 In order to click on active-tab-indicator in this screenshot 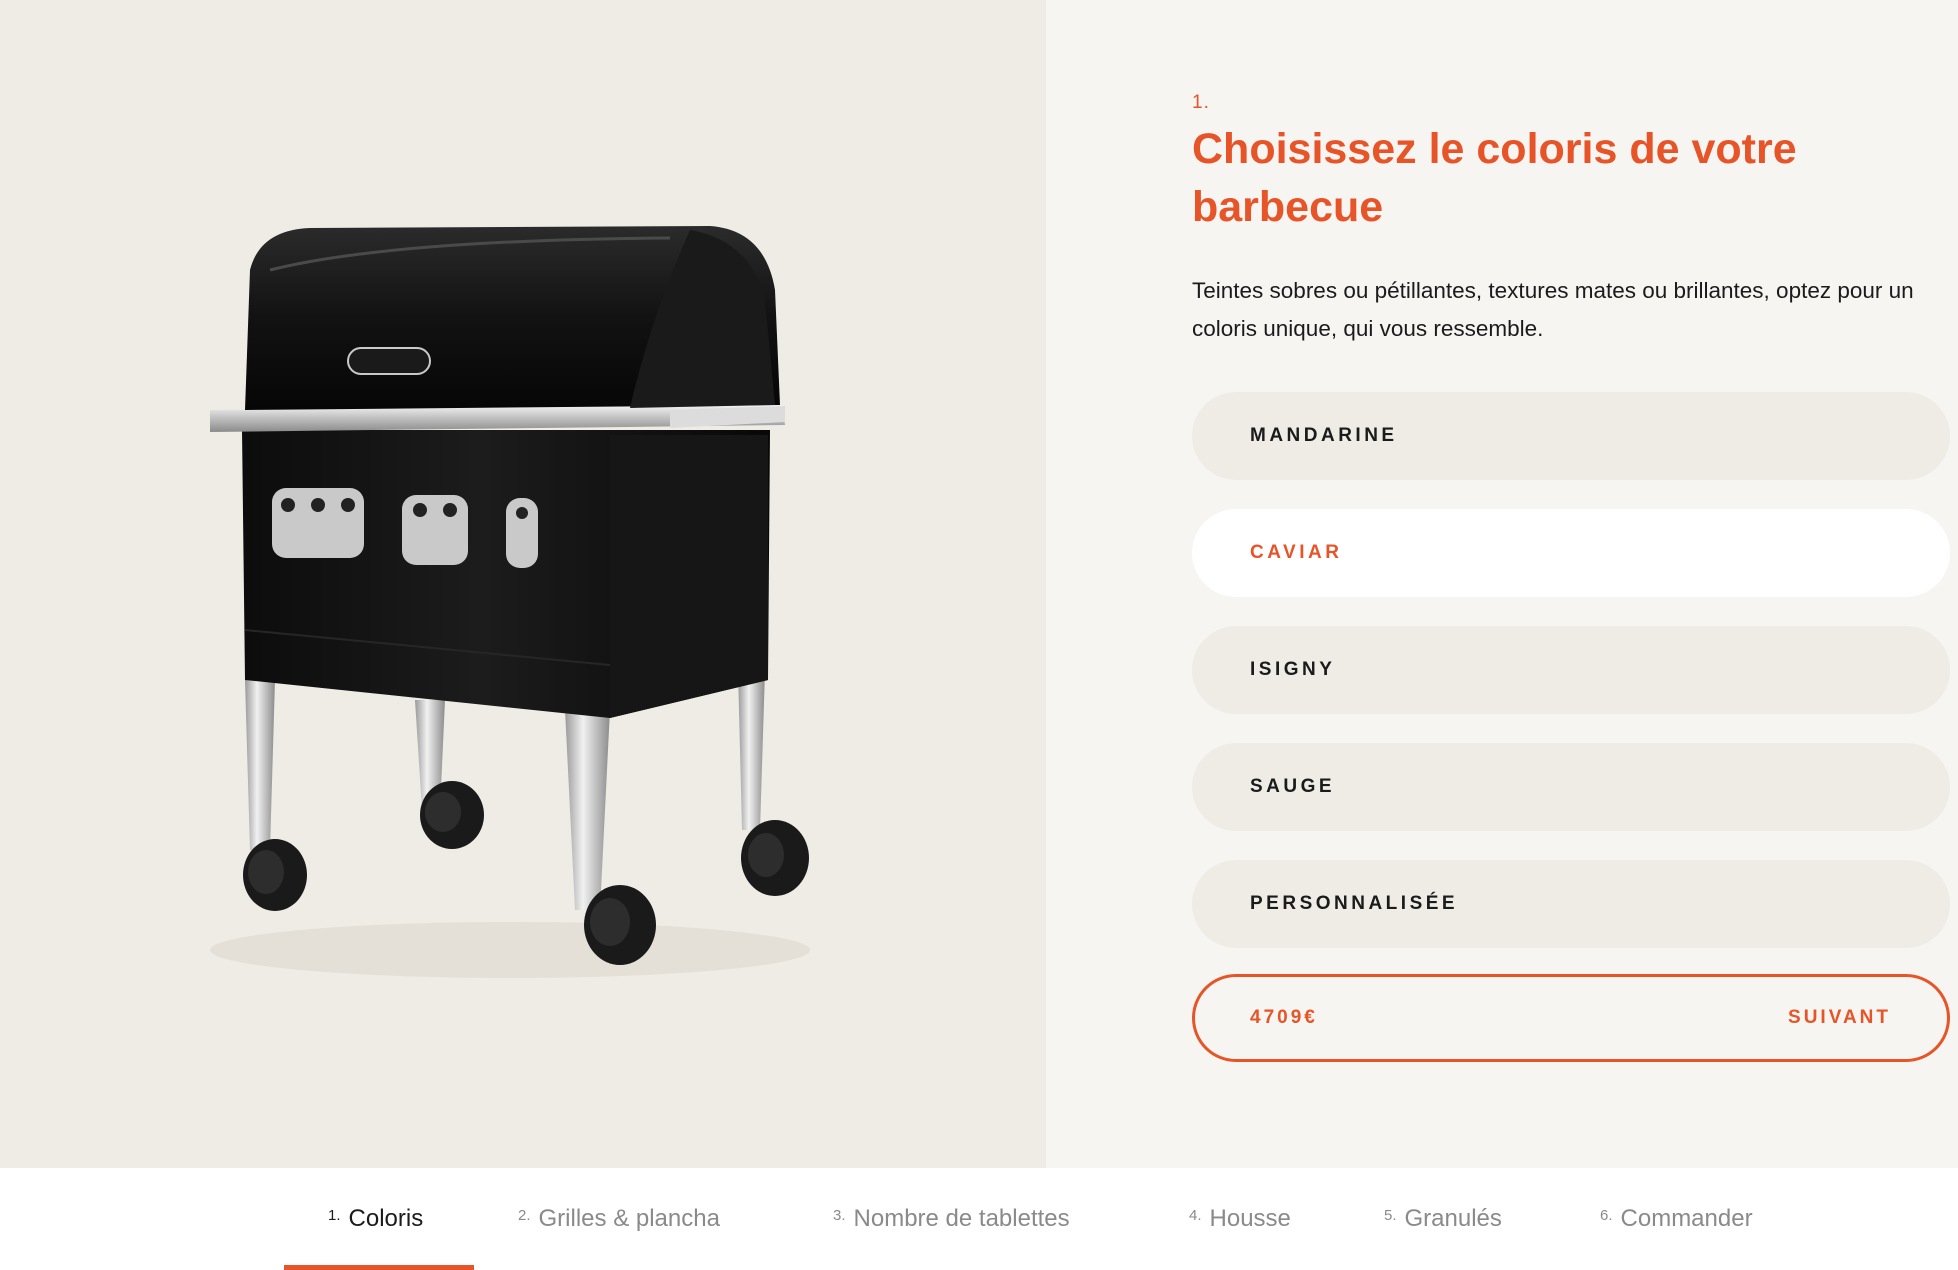, I will do `click(379, 1267)`.